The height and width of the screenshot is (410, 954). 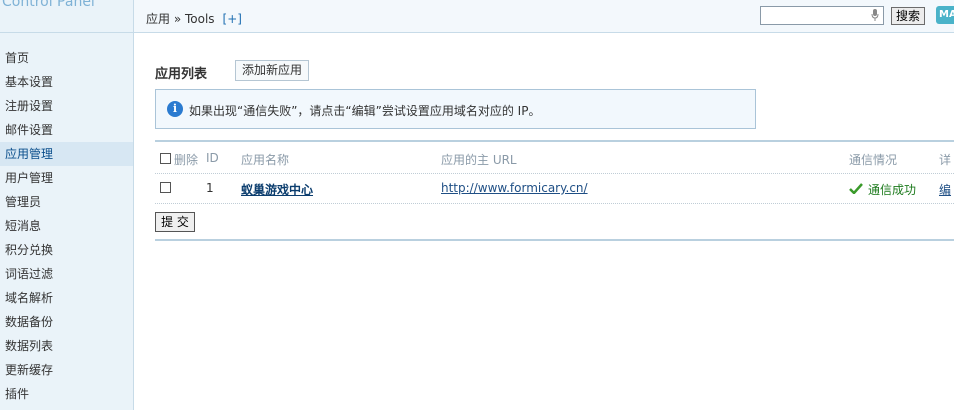 I want to click on column-header-app-name: 应用名称, so click(x=265, y=160).